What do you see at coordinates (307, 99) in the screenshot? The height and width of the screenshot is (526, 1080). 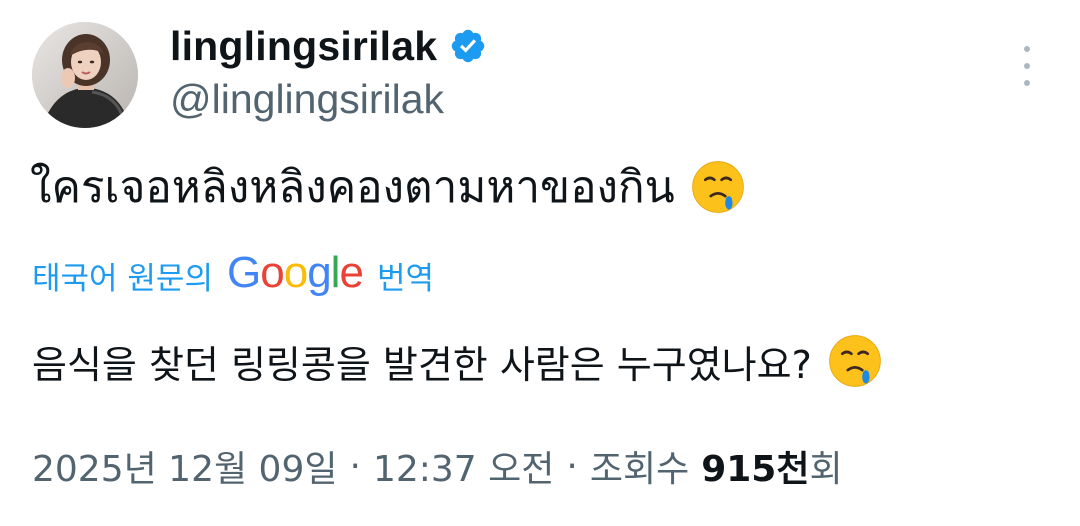 I see `user-handle: @linglingsirilak` at bounding box center [307, 99].